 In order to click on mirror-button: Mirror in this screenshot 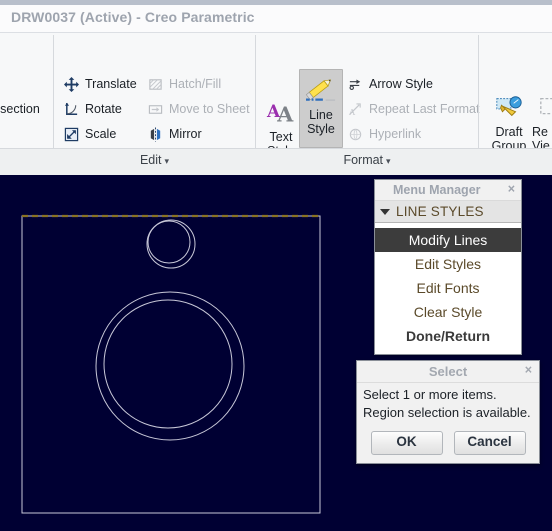, I will do `click(174, 134)`.